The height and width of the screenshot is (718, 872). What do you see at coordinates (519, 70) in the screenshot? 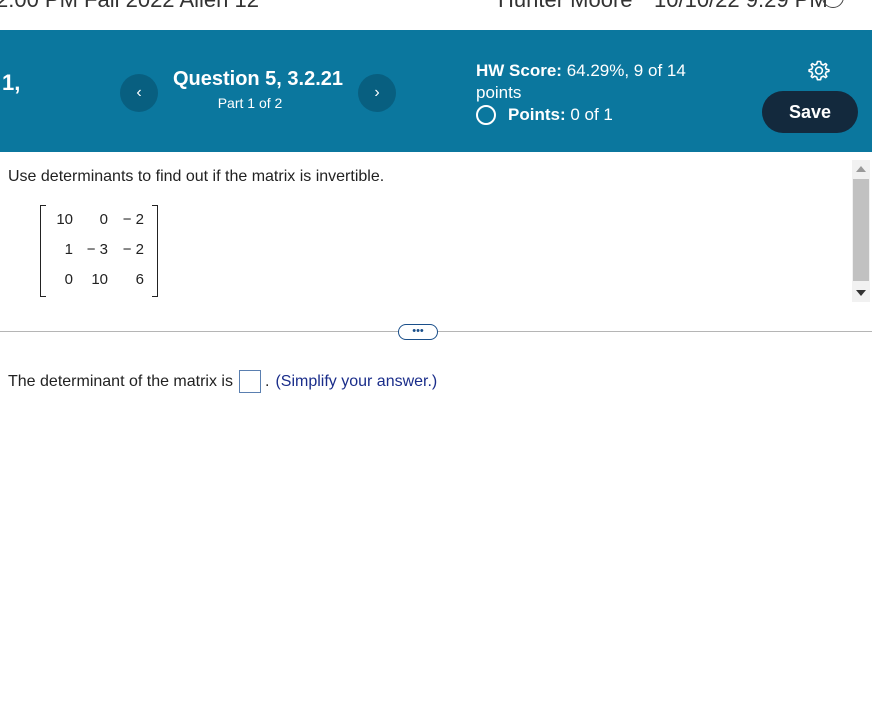
I see `hw-score-label: HW Score:` at bounding box center [519, 70].